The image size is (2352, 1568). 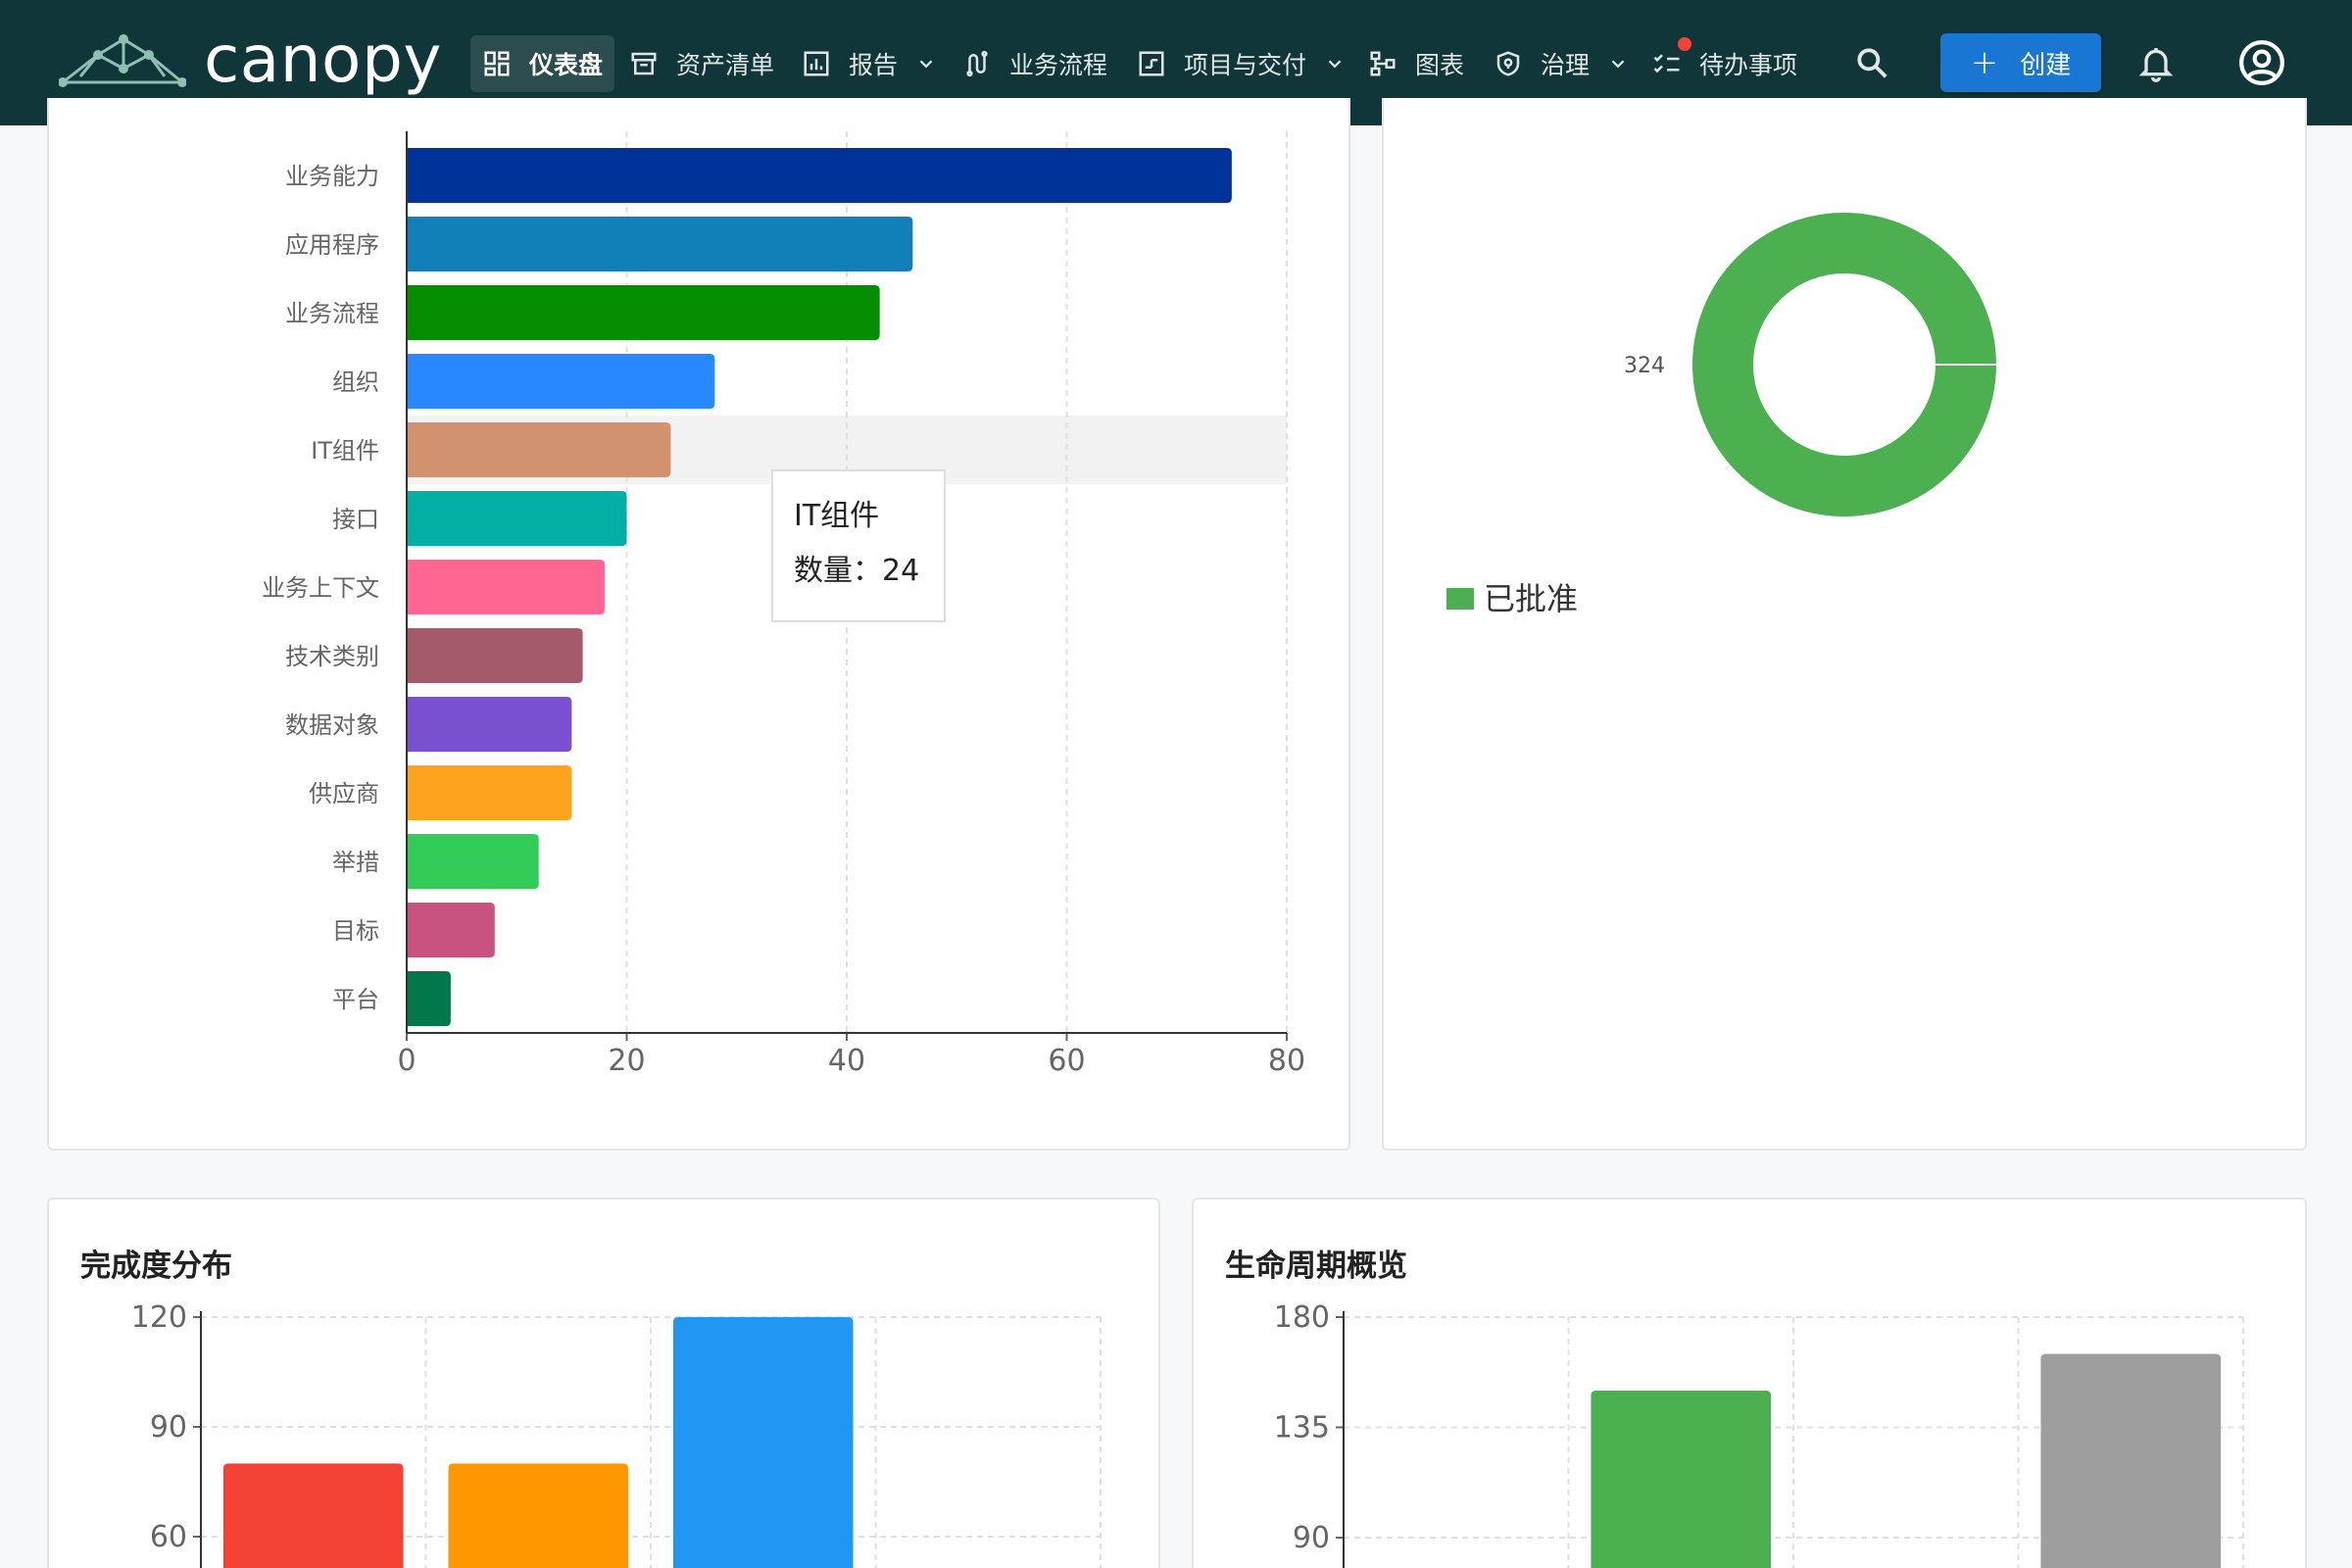 What do you see at coordinates (355, 519) in the screenshot?
I see `category-label: 接口` at bounding box center [355, 519].